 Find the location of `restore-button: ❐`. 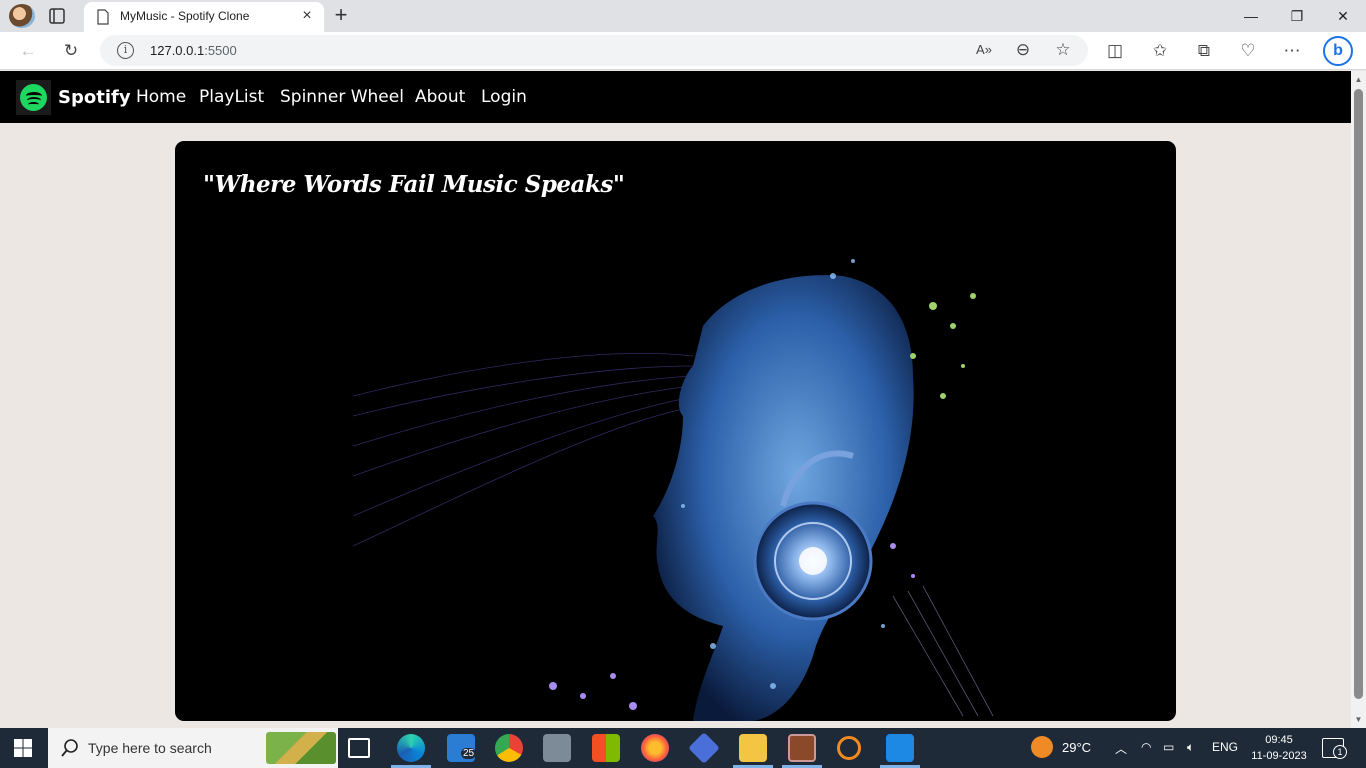

restore-button: ❐ is located at coordinates (1297, 16).